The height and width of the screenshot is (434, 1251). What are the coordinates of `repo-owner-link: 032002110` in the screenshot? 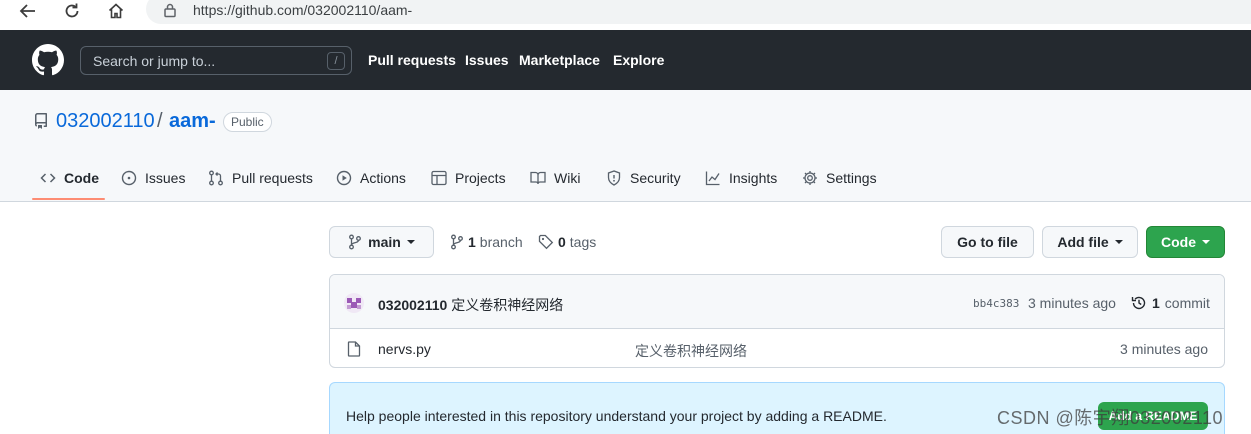 It's located at (105, 121).